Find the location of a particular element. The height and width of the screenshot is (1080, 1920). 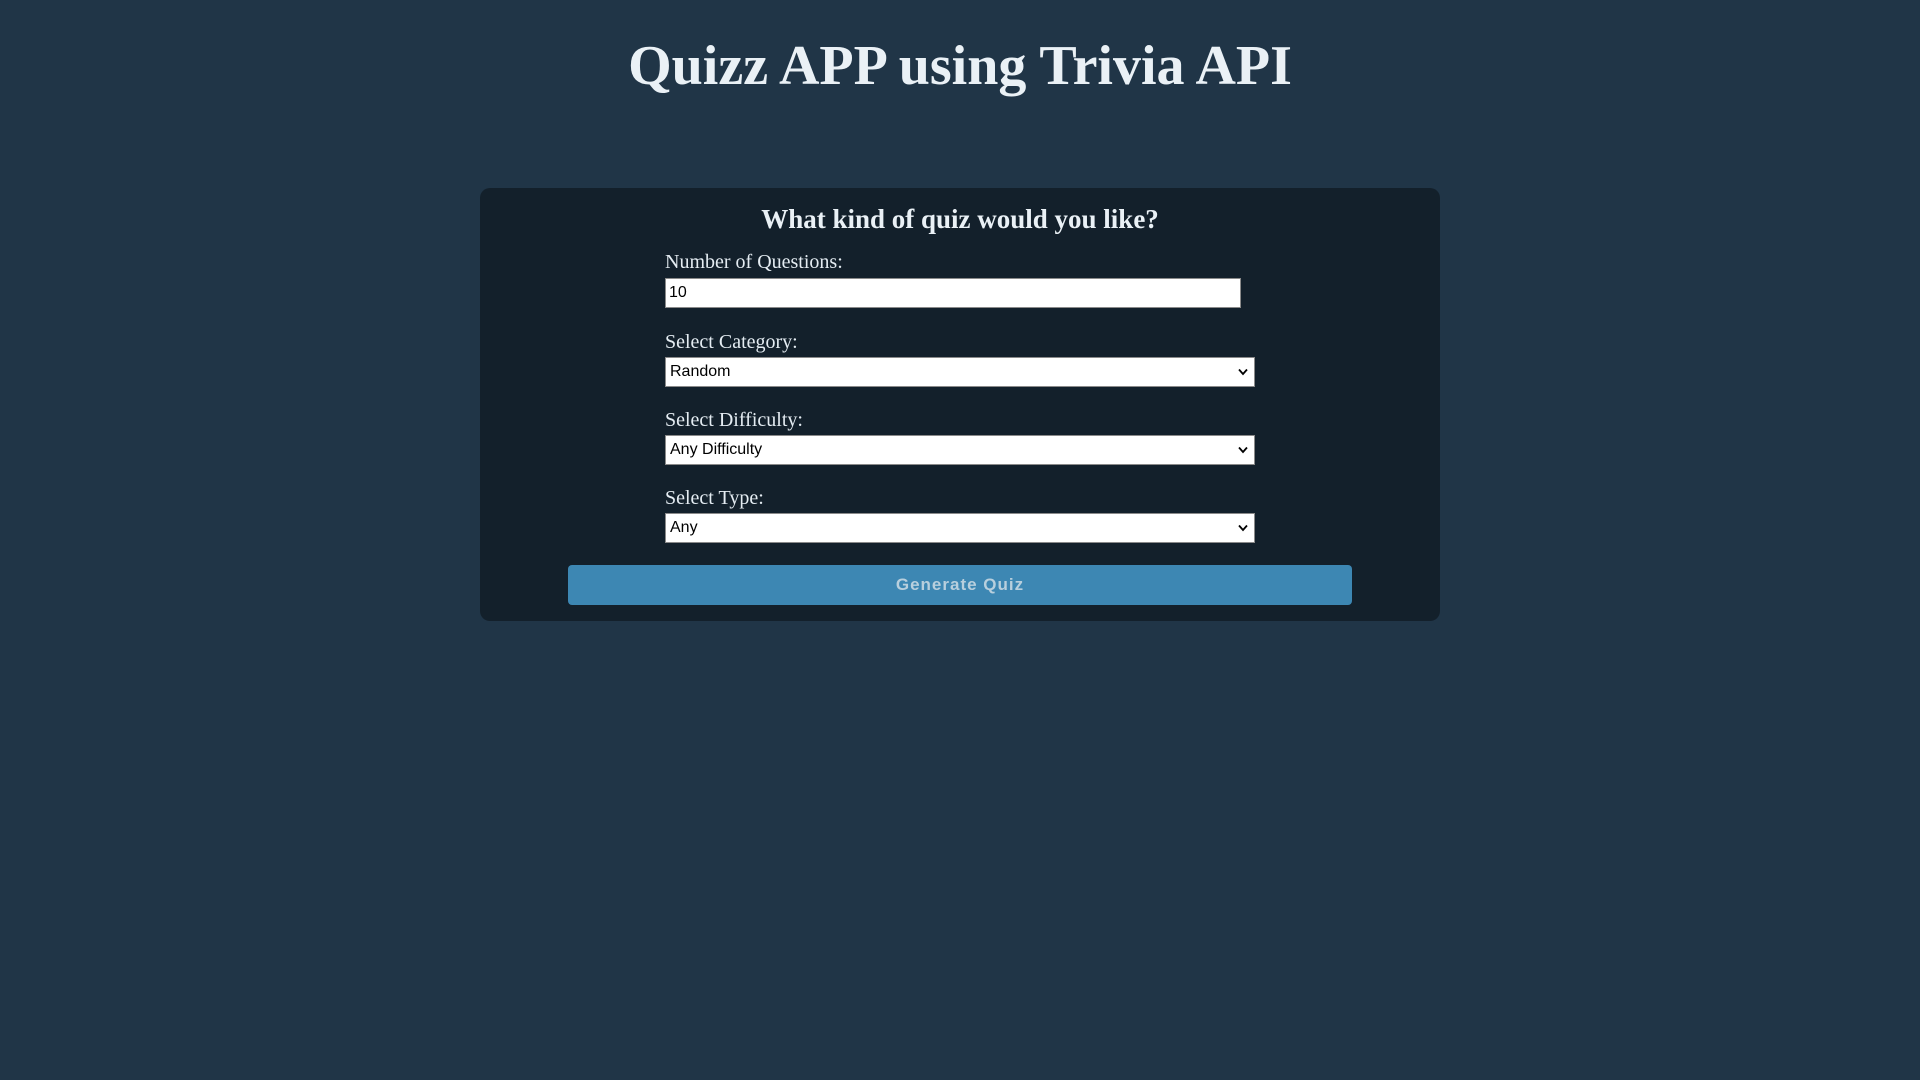

form-heading: What kind of quiz would you like? is located at coordinates (960, 219).